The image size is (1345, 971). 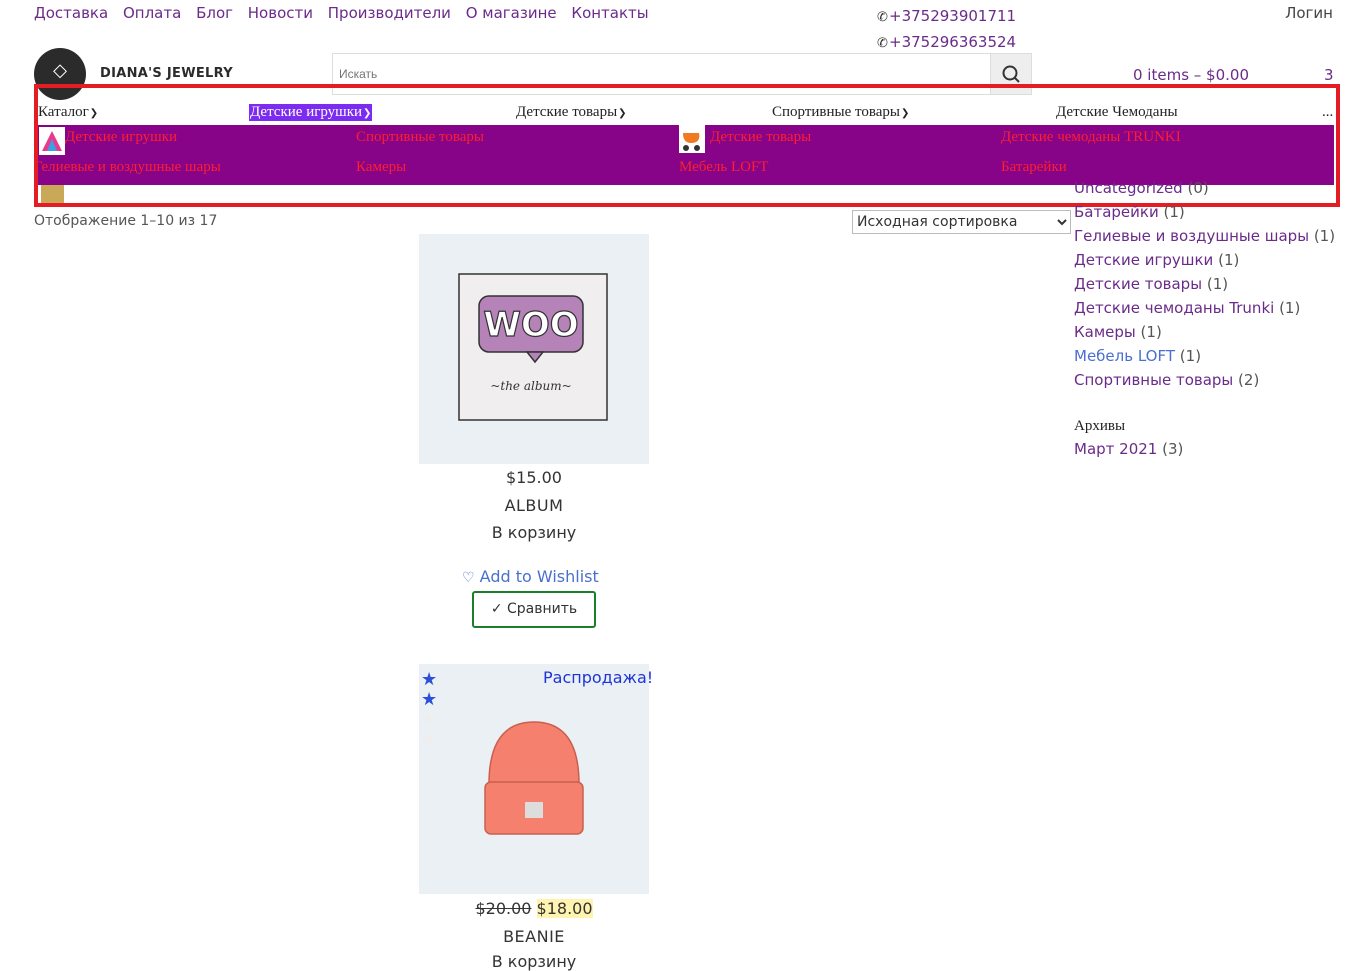 What do you see at coordinates (152, 13) in the screenshot?
I see `nav-link-payment: Оплата` at bounding box center [152, 13].